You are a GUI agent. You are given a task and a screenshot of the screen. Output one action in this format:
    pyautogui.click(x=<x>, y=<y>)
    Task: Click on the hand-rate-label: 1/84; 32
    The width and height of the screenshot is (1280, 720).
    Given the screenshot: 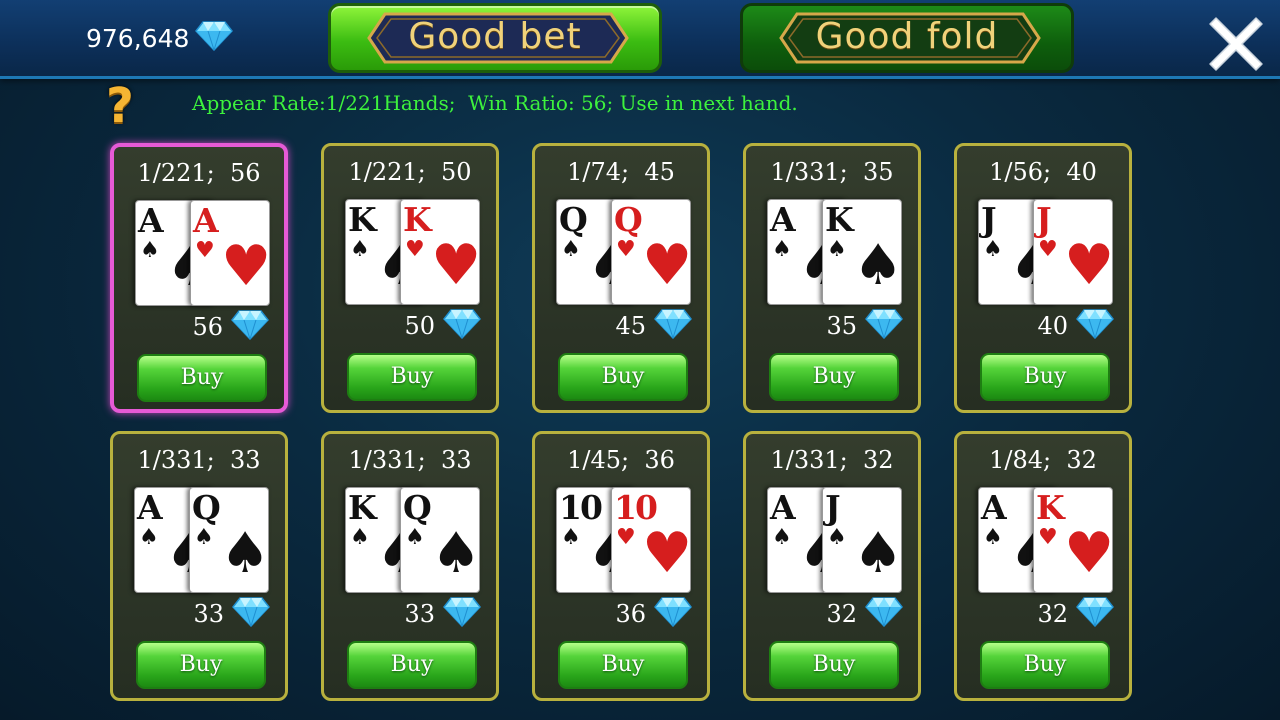 What is the action you would take?
    pyautogui.click(x=1043, y=460)
    